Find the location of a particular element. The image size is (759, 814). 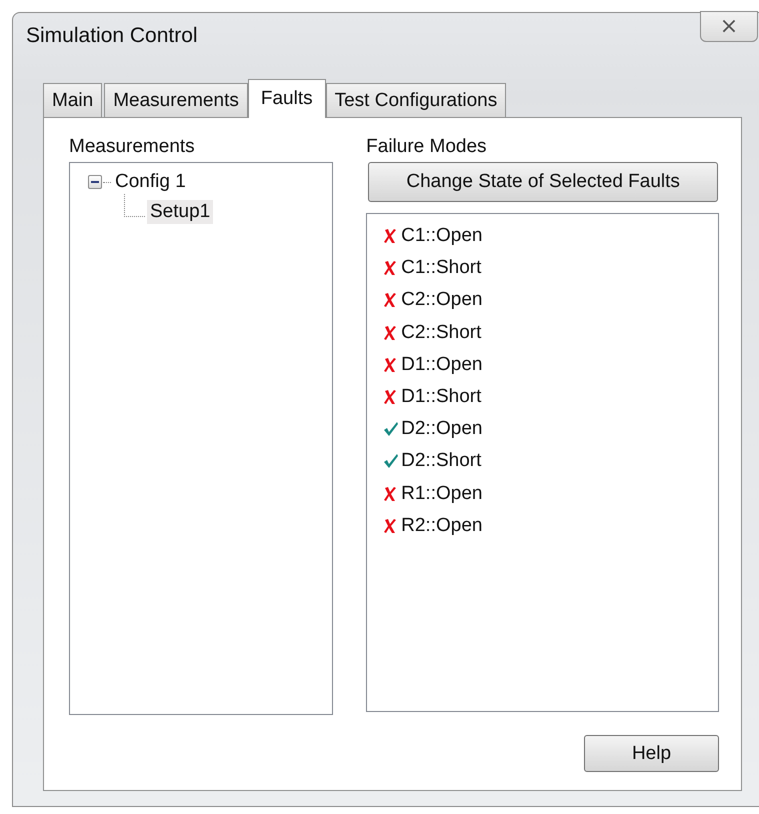

tab: Measurements is located at coordinates (176, 100).